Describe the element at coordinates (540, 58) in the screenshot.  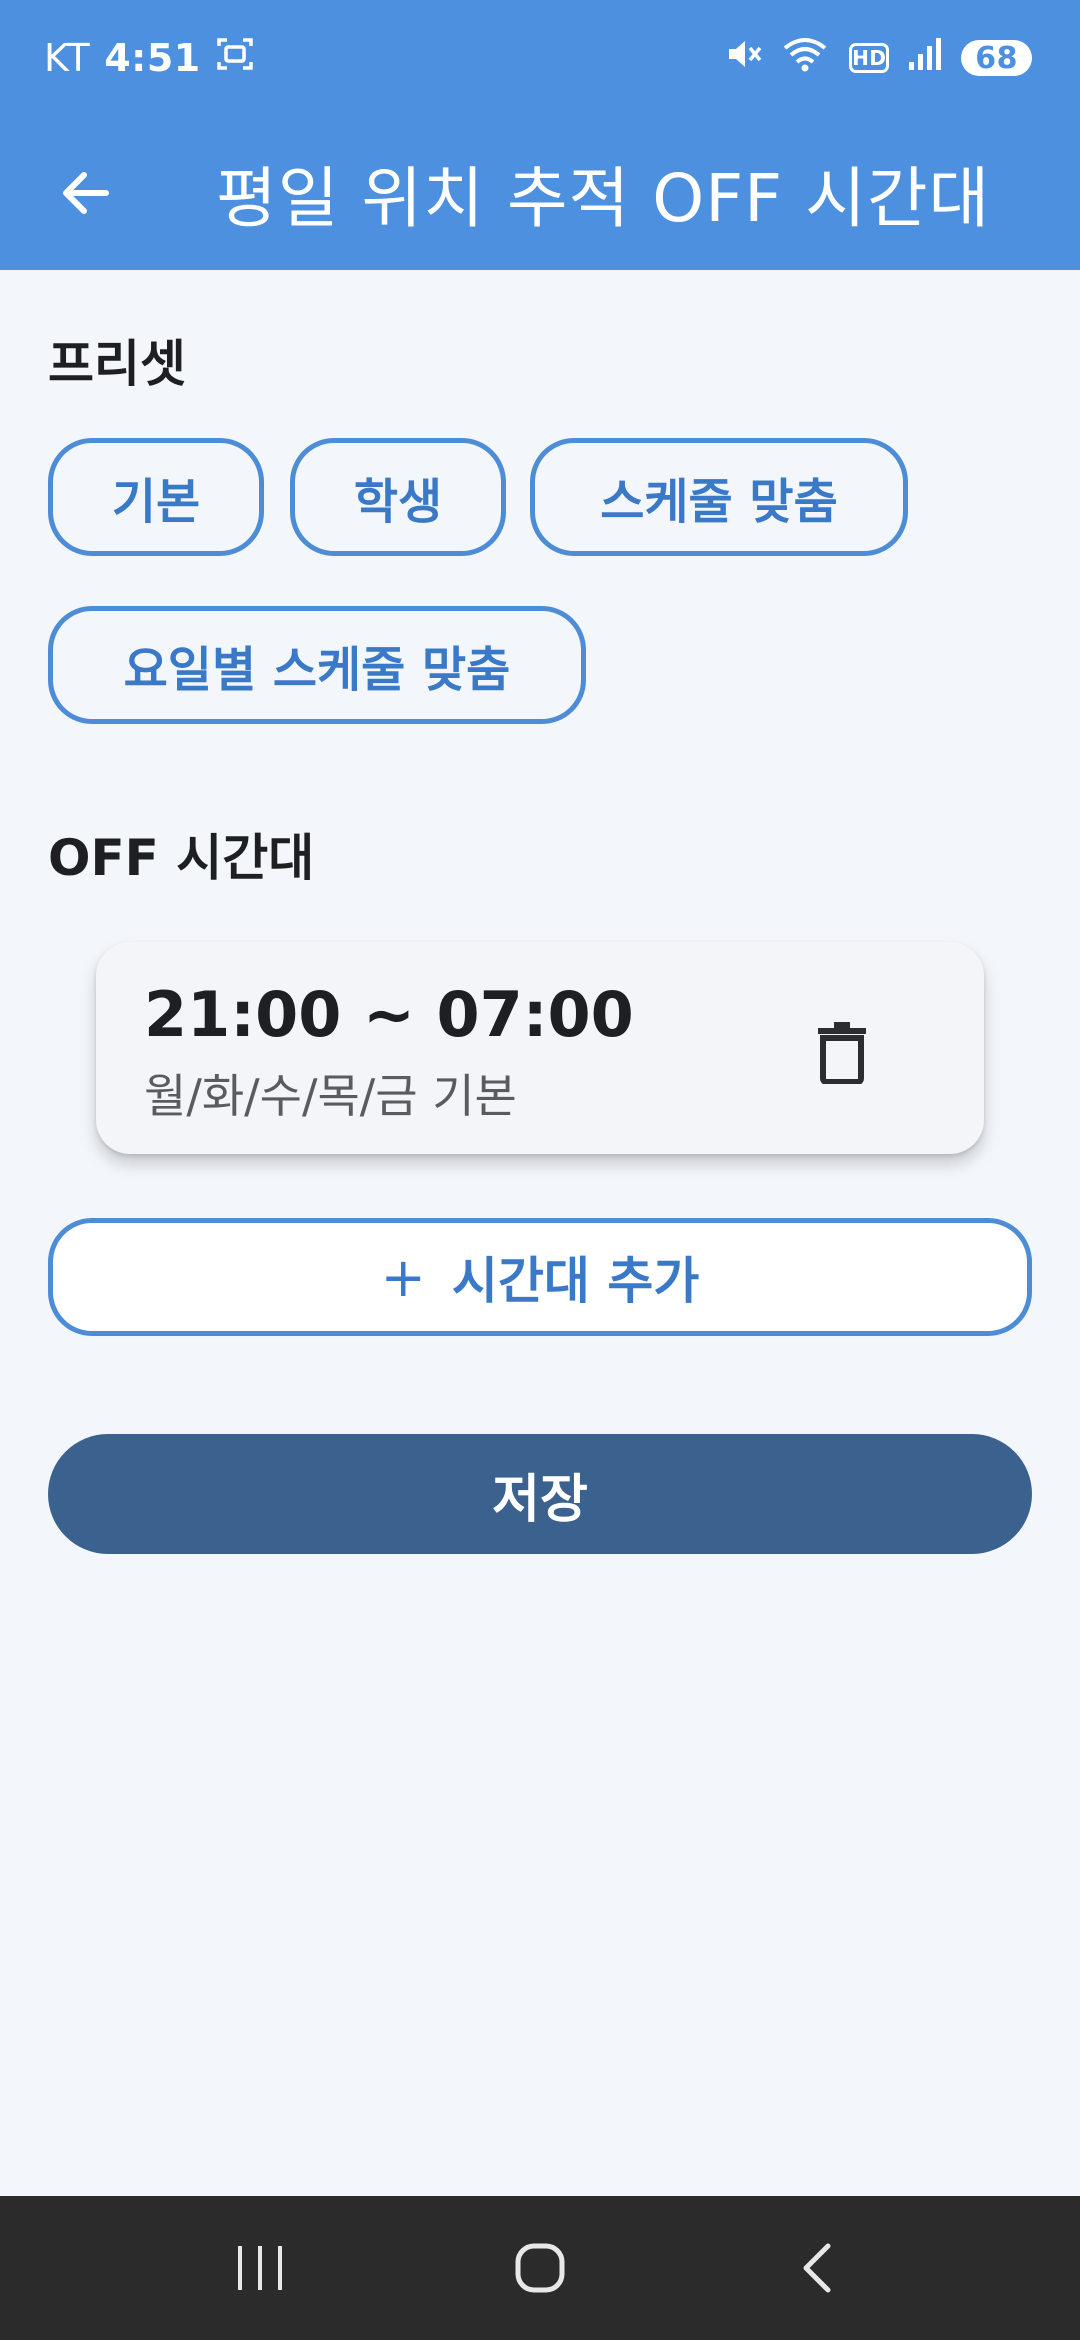
I see `status-bar: KT 4:51 HD 68` at that location.